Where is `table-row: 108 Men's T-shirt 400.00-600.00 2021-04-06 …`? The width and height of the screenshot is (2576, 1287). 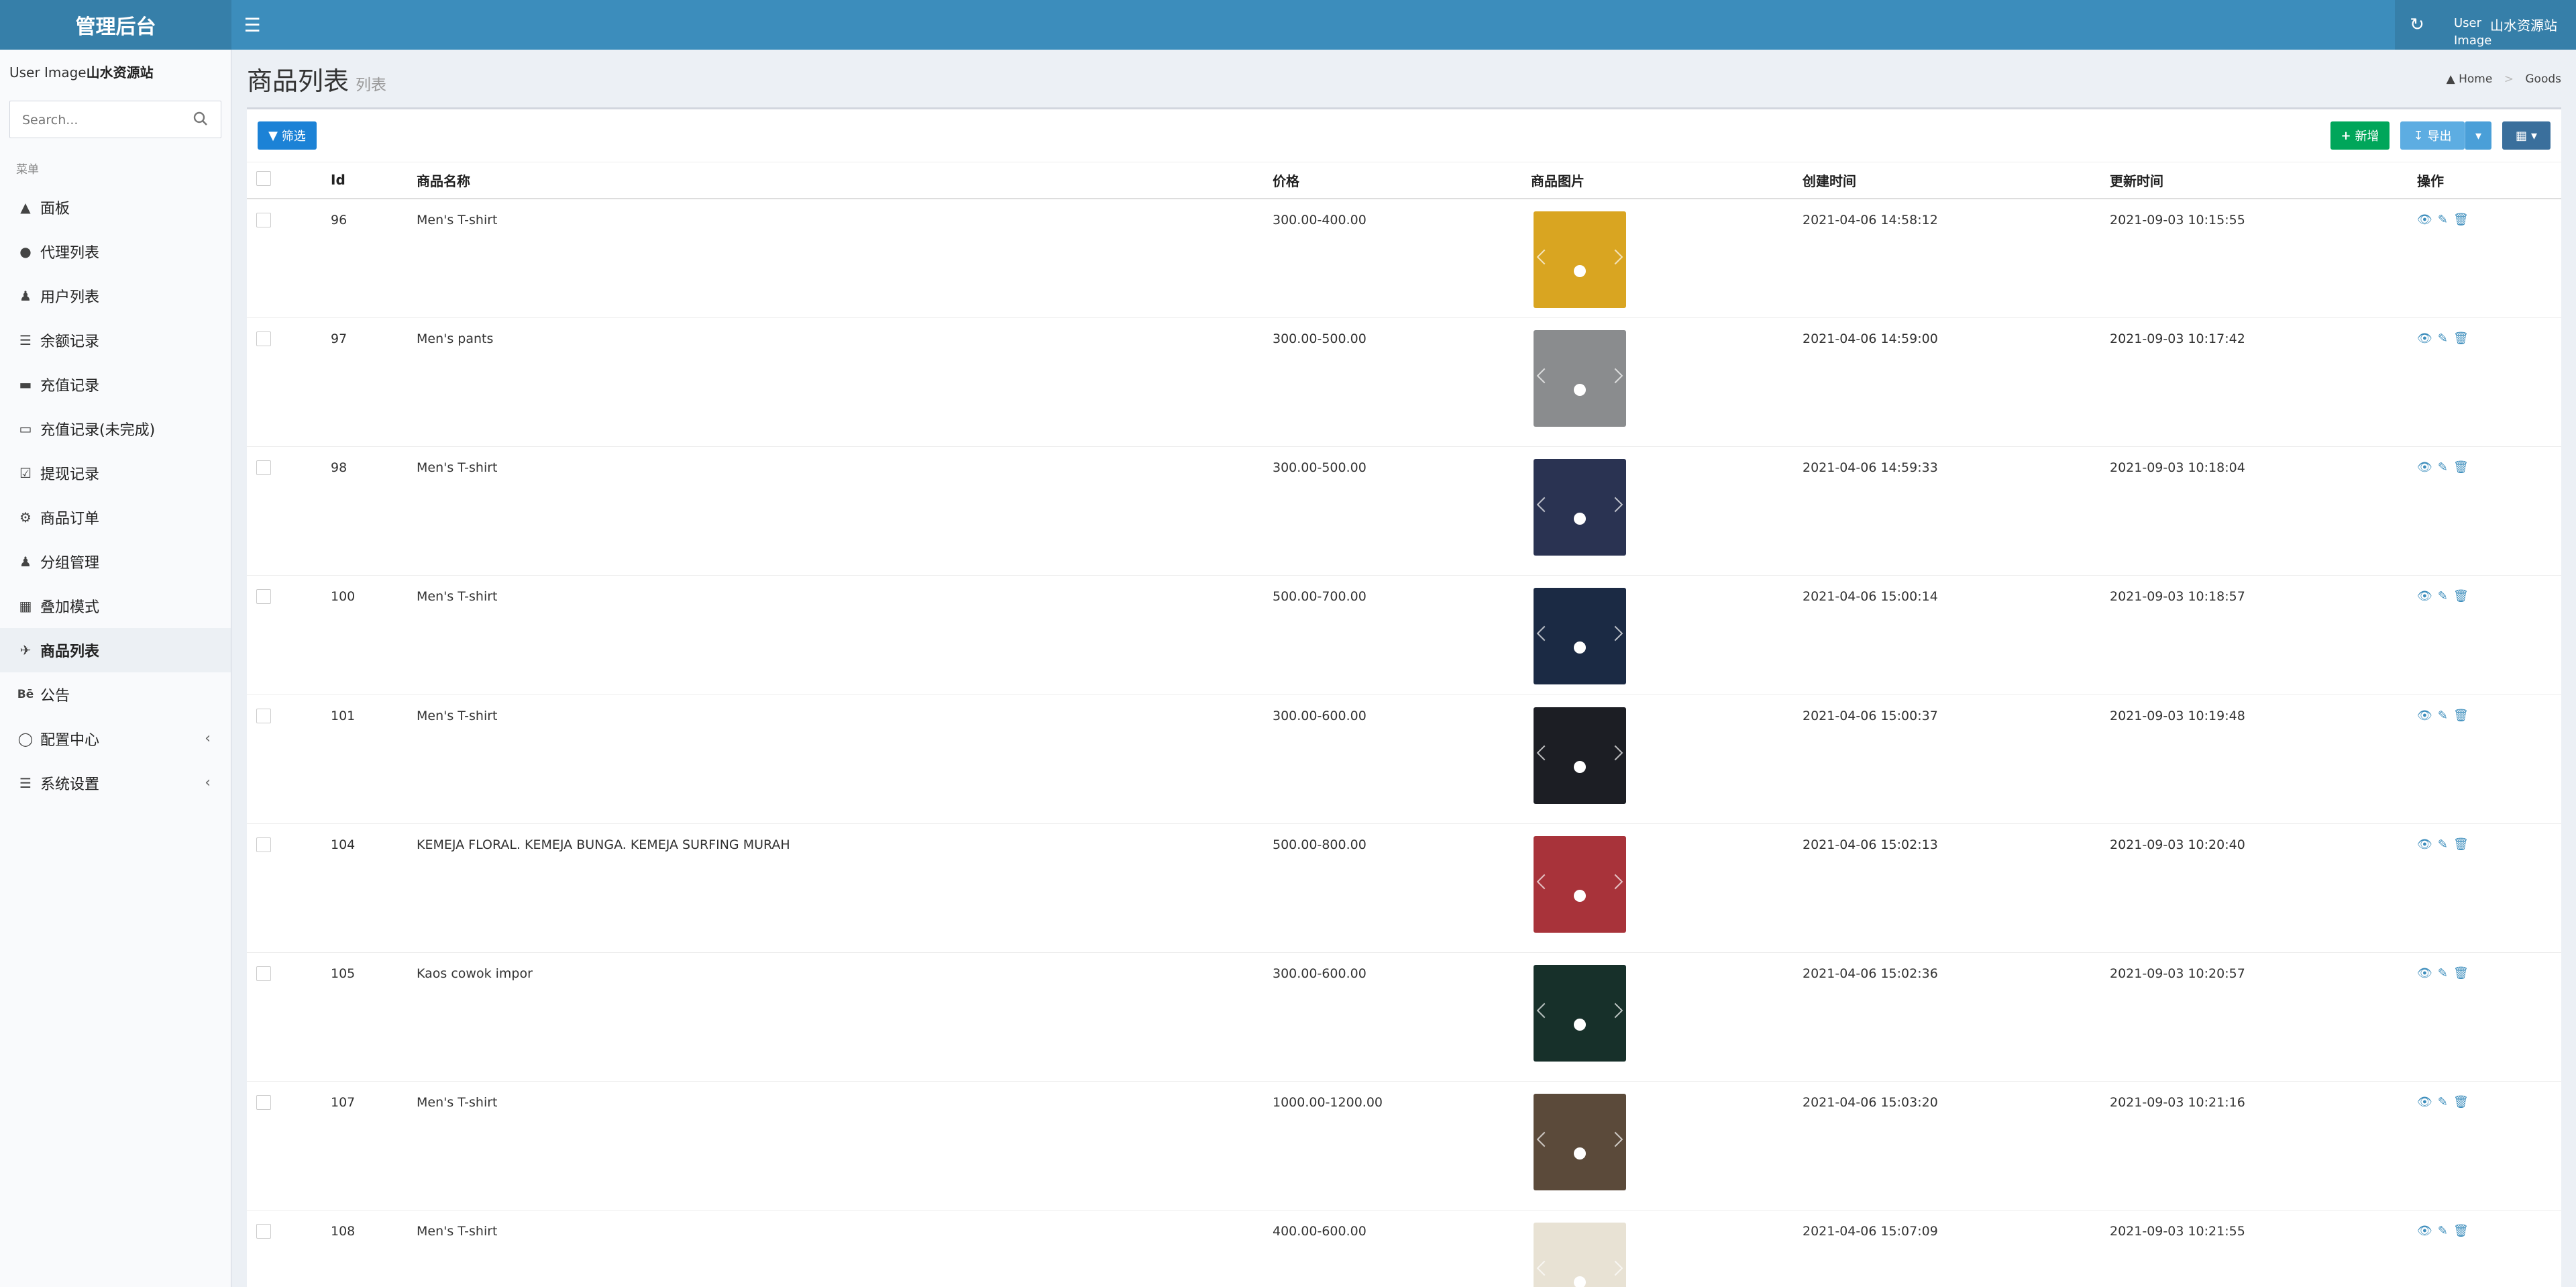
table-row: 108 Men's T-shirt 400.00-600.00 2021-04-06 … is located at coordinates (1404, 1248).